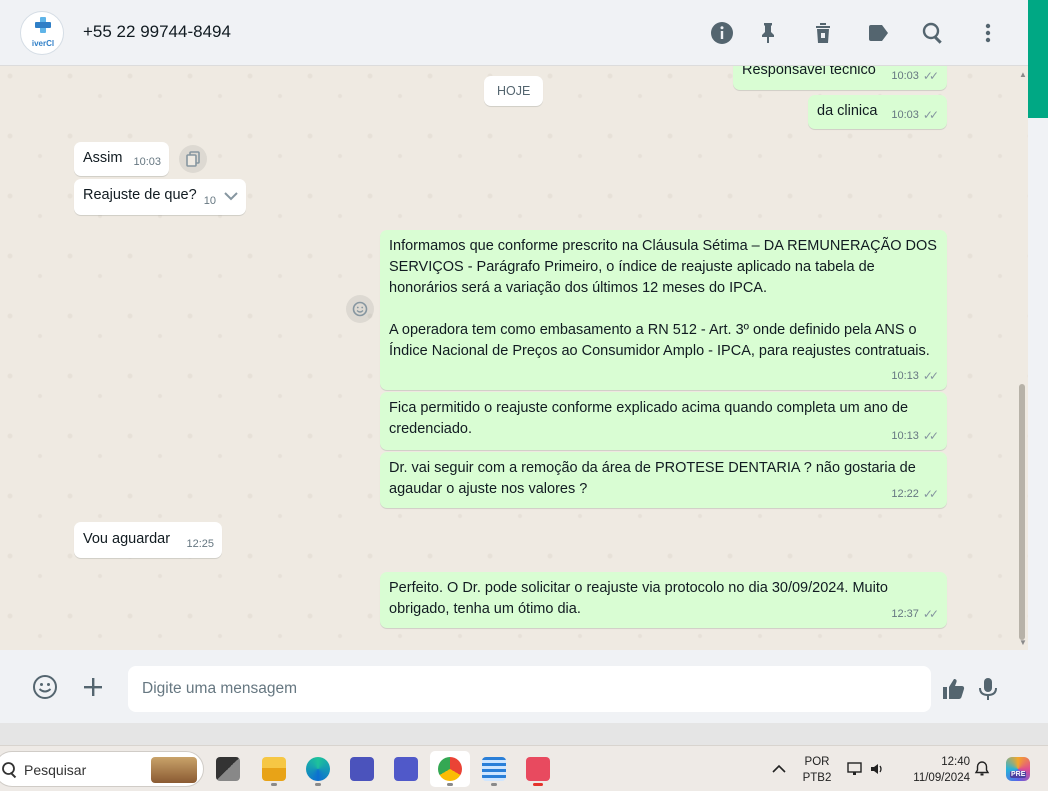  Describe the element at coordinates (514, 33) in the screenshot. I see `chat-header: iverCl +55 22 99744-8494` at that location.